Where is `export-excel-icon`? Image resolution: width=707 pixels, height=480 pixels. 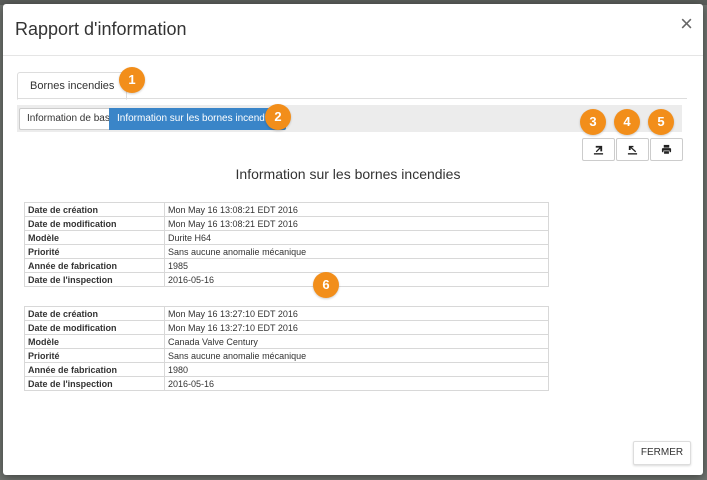 export-excel-icon is located at coordinates (632, 150).